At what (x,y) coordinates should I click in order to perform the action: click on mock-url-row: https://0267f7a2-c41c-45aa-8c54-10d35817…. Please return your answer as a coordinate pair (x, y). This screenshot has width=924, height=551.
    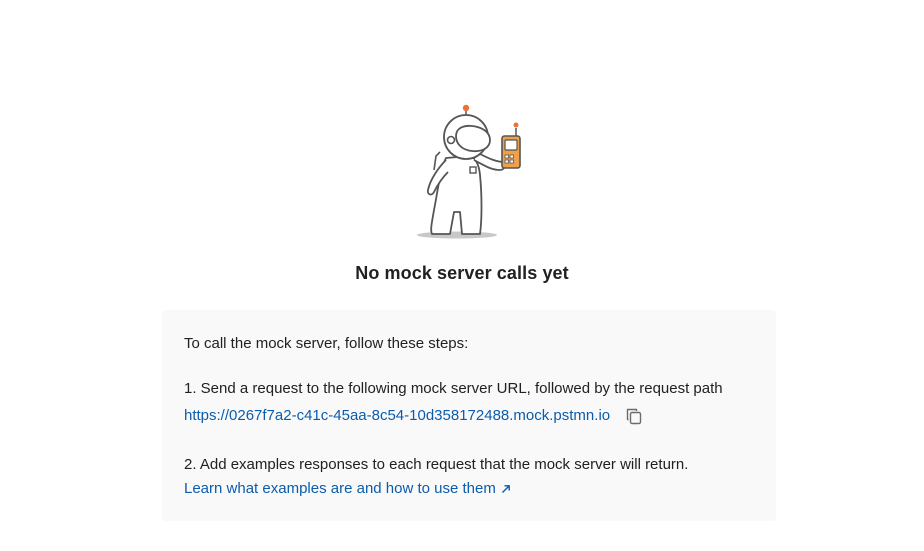
    Looking at the image, I should click on (414, 416).